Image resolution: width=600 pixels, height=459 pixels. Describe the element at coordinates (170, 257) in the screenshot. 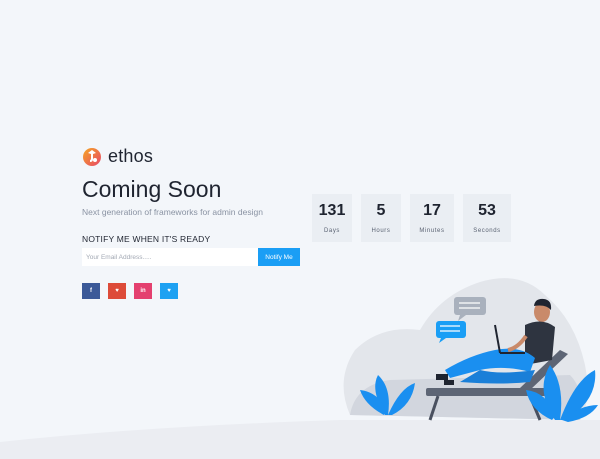

I see `email-input` at that location.